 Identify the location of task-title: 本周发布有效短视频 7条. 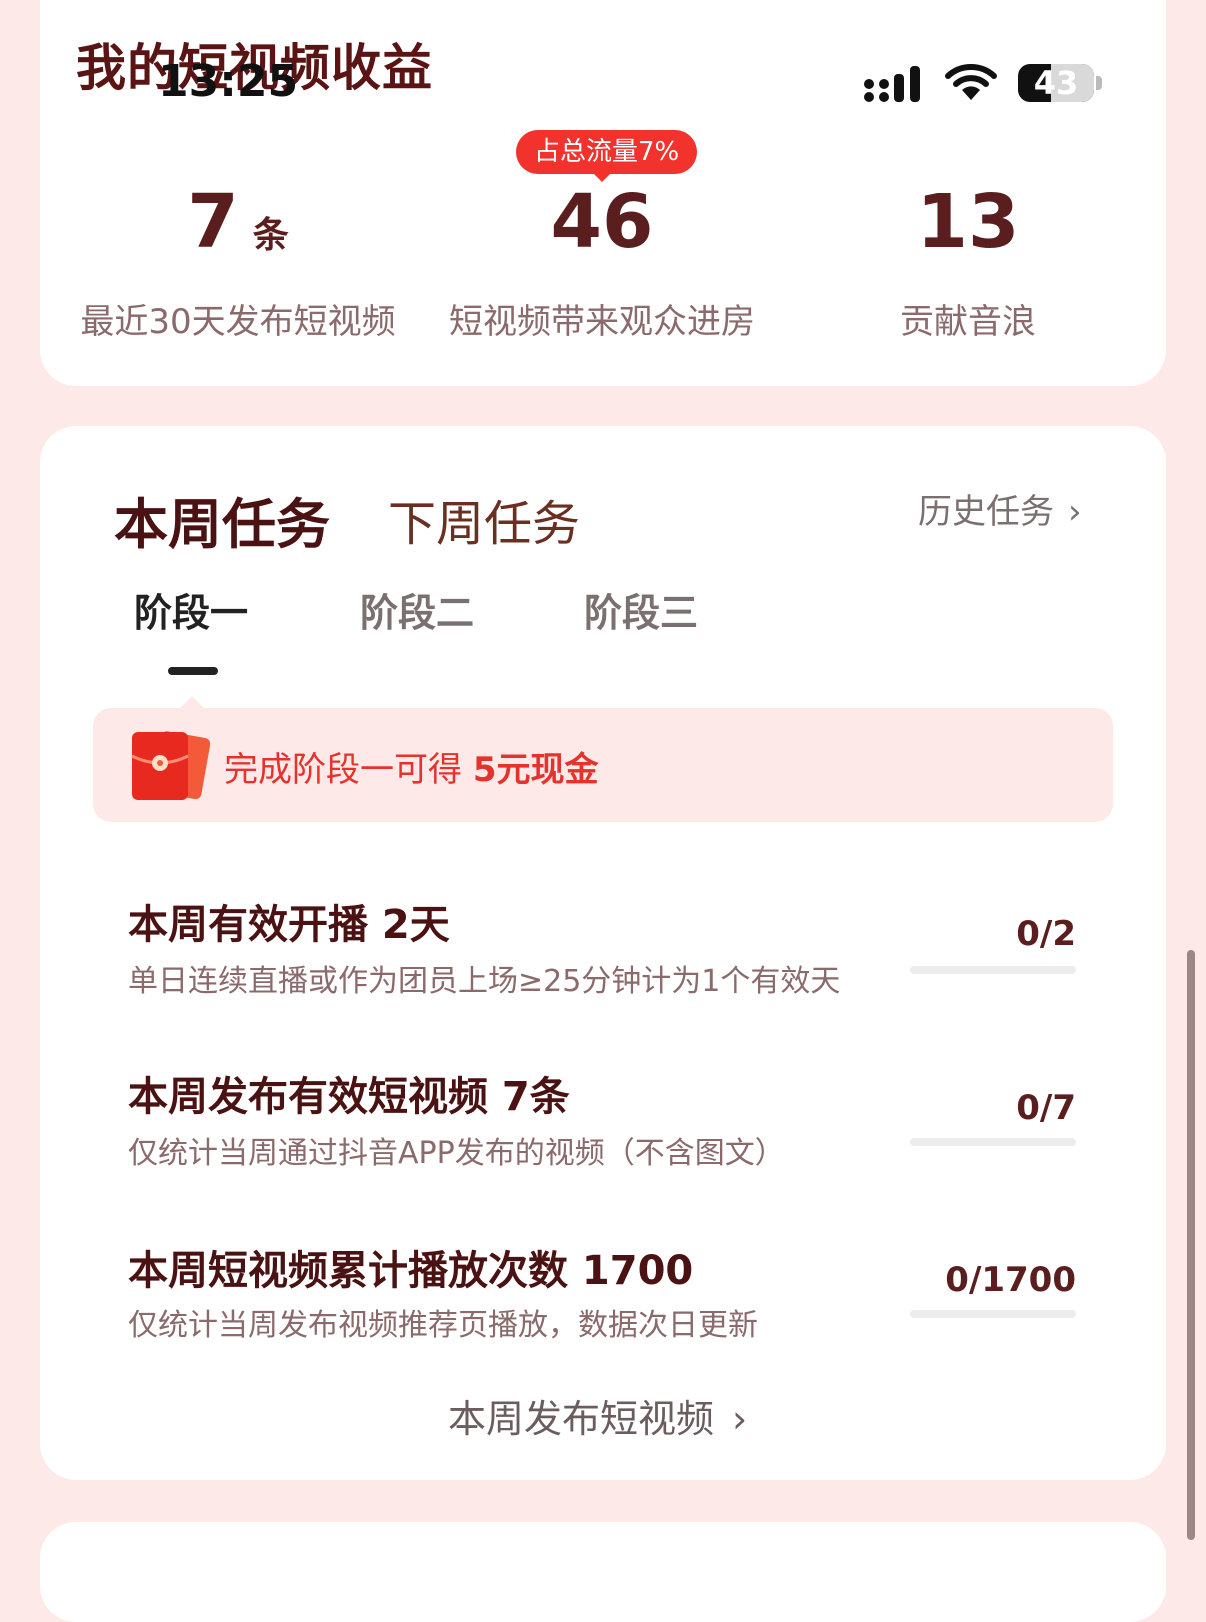
(349, 1097).